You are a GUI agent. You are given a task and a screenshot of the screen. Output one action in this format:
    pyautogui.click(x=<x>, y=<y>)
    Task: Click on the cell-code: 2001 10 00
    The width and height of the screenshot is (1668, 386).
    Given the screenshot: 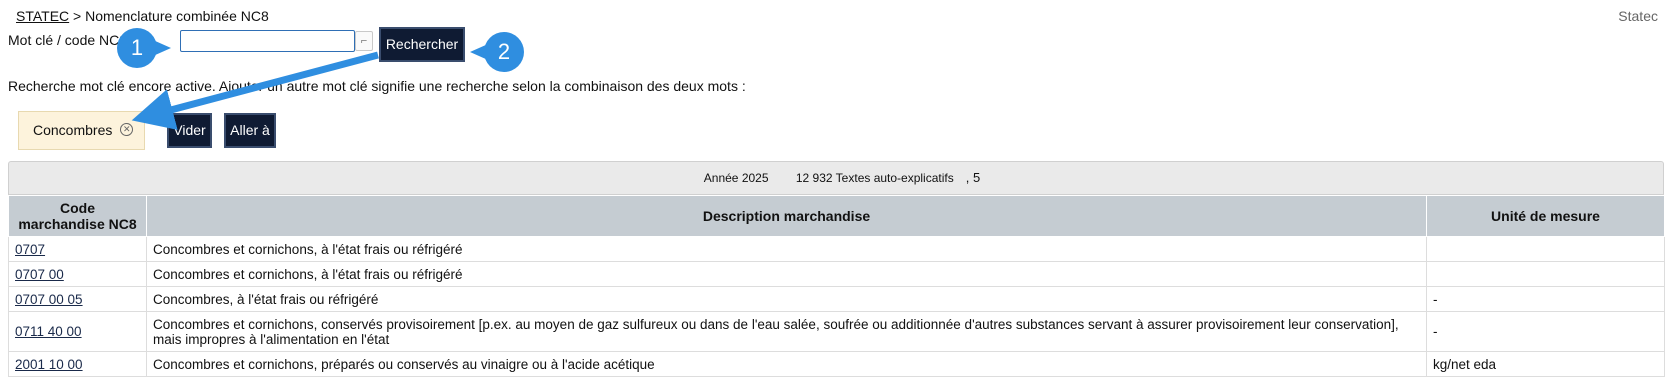 What is the action you would take?
    pyautogui.click(x=77, y=364)
    